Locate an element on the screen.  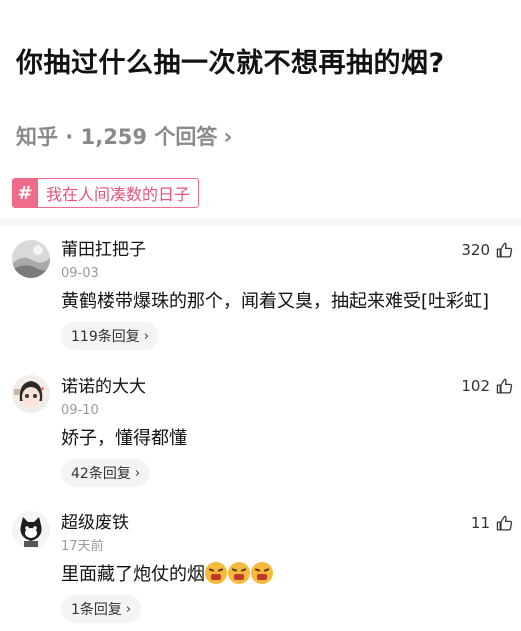
like-button: 320 is located at coordinates (487, 250).